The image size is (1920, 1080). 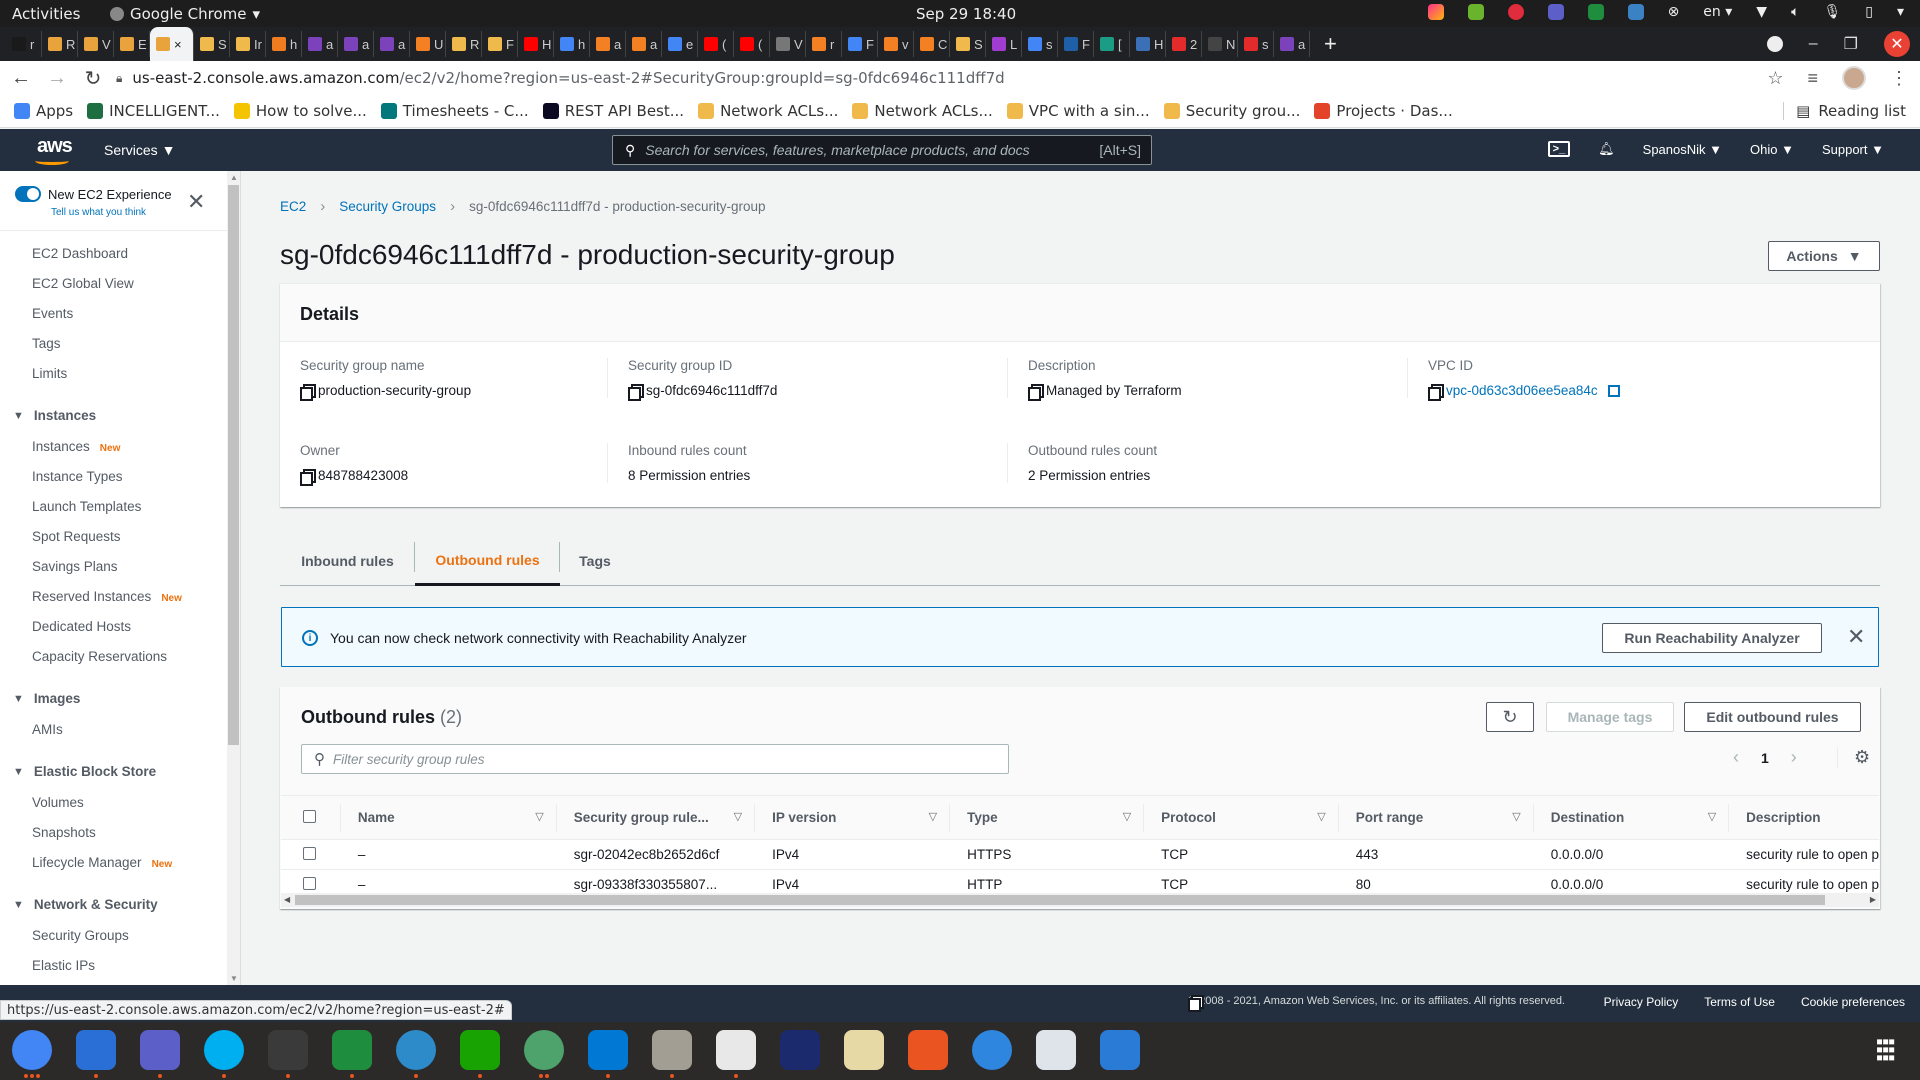 I want to click on sidebar-item: Launch Templates, so click(x=86, y=506).